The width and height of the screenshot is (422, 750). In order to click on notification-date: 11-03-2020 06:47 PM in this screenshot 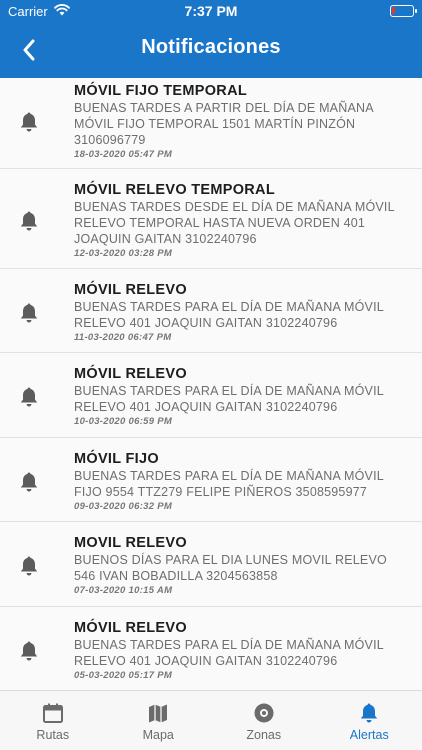, I will do `click(123, 337)`.